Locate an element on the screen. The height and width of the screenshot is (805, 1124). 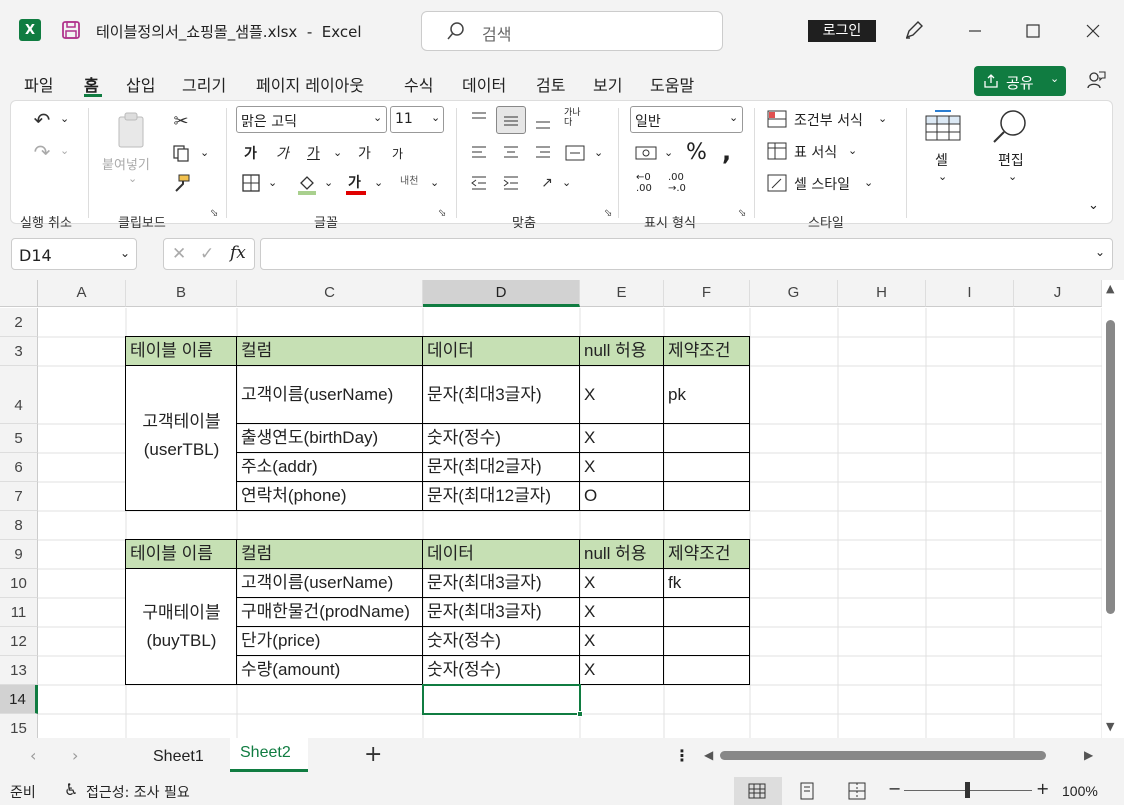
tab-review: 검토 is located at coordinates (550, 84).